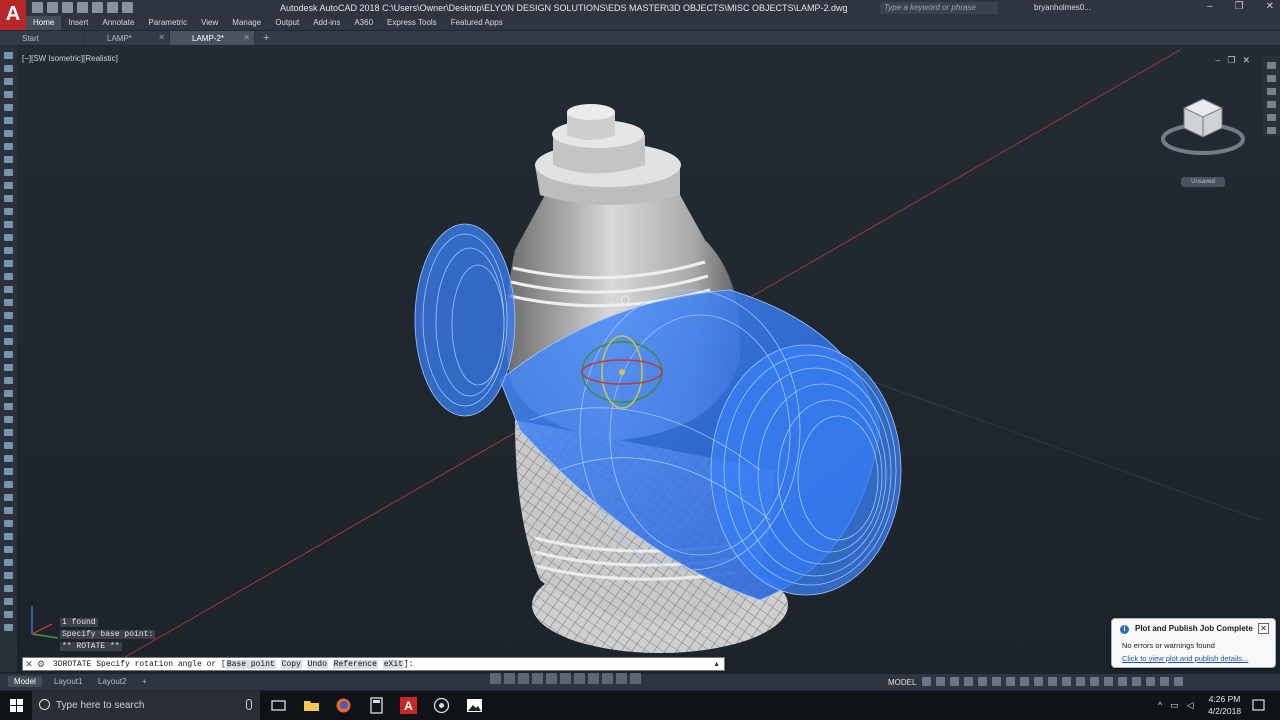 The width and height of the screenshot is (1280, 720). Describe the element at coordinates (249, 704) in the screenshot. I see `microphone-icon` at that location.